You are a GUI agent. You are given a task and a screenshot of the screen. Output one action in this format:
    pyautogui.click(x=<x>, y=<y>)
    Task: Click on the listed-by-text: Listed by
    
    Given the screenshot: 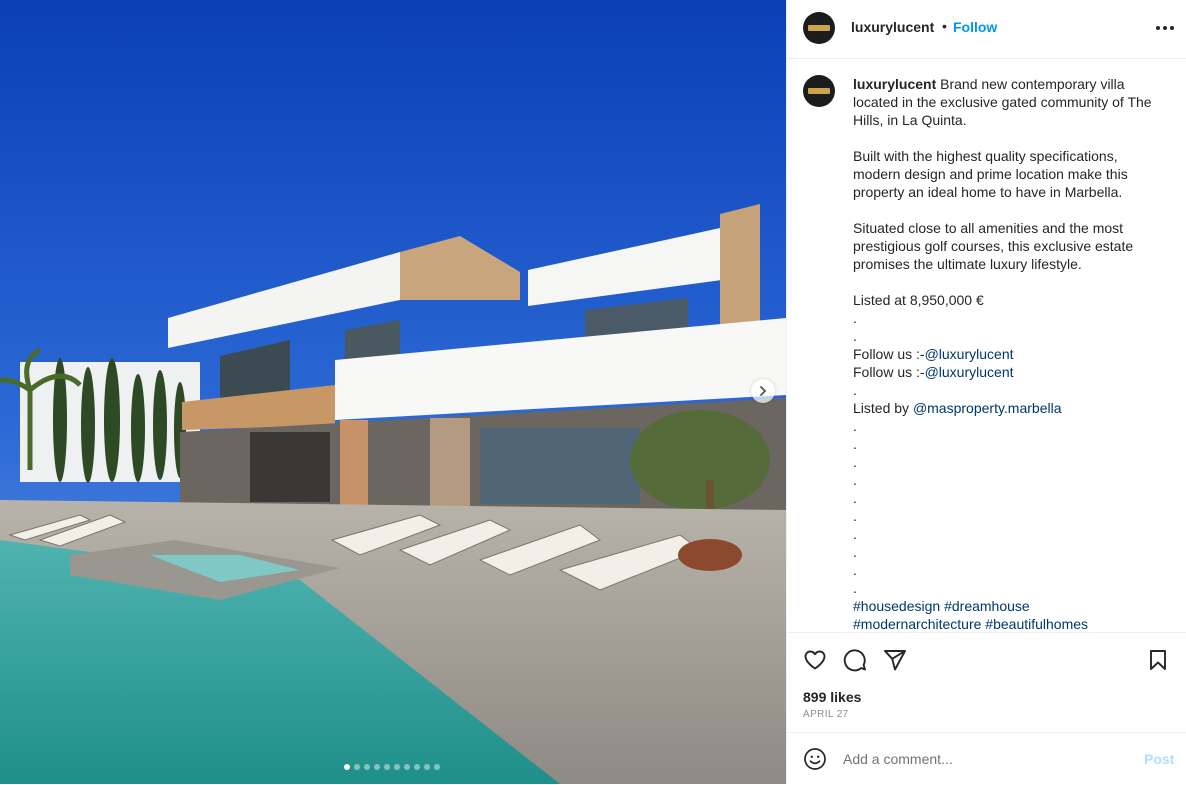 What is the action you would take?
    pyautogui.click(x=883, y=408)
    